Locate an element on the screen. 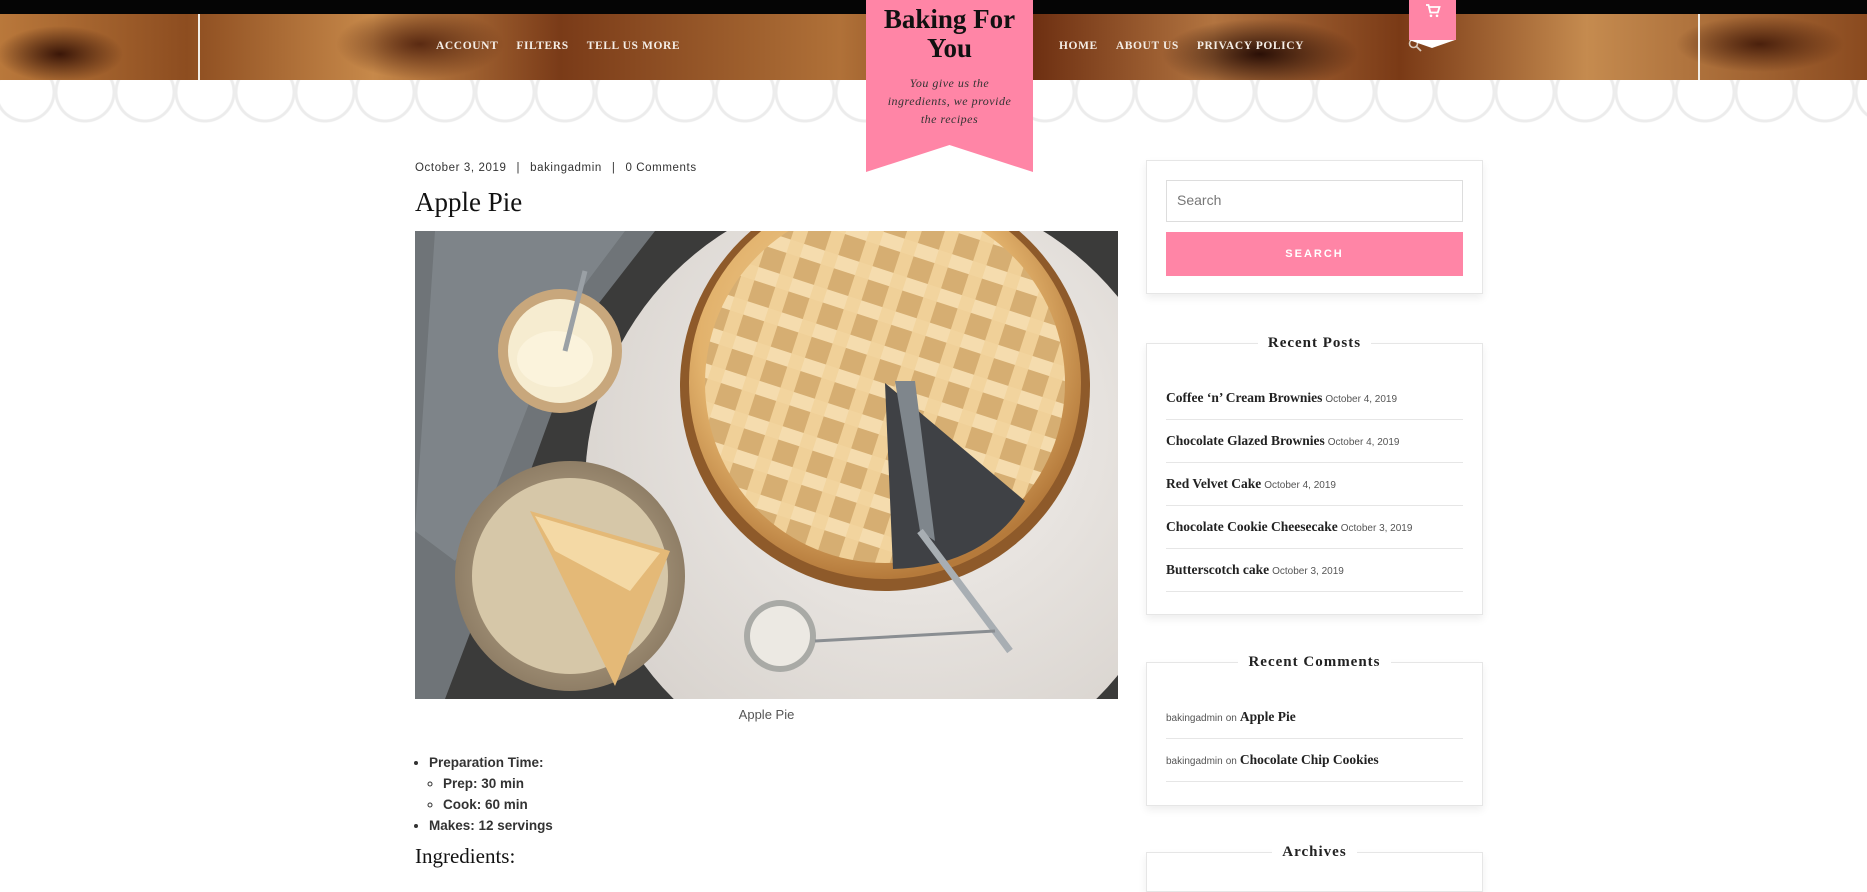  nav-tell-us-more: TELL US MORE is located at coordinates (633, 46).